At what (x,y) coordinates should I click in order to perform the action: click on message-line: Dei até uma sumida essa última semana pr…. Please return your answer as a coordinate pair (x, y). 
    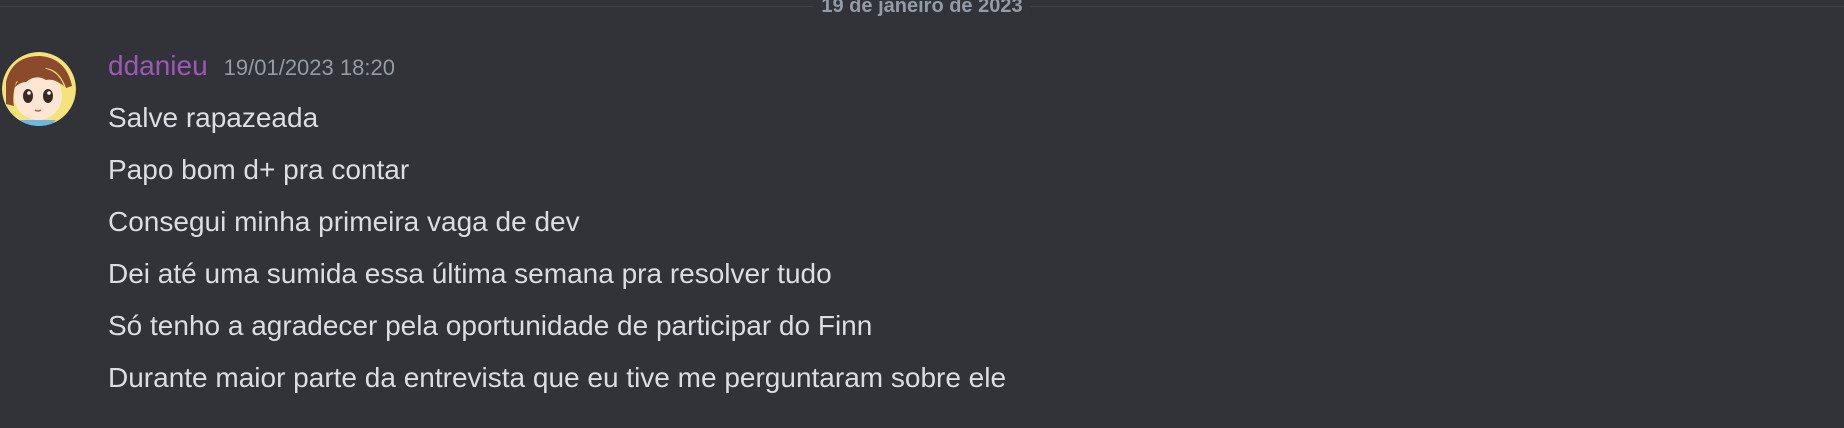
    Looking at the image, I should click on (470, 273).